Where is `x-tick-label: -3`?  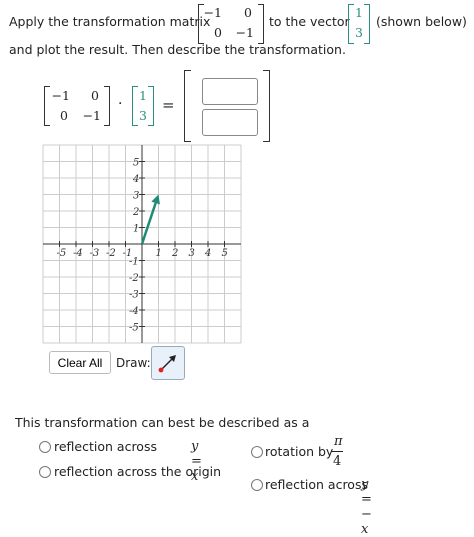
x-tick-label: -3 is located at coordinates (95, 253).